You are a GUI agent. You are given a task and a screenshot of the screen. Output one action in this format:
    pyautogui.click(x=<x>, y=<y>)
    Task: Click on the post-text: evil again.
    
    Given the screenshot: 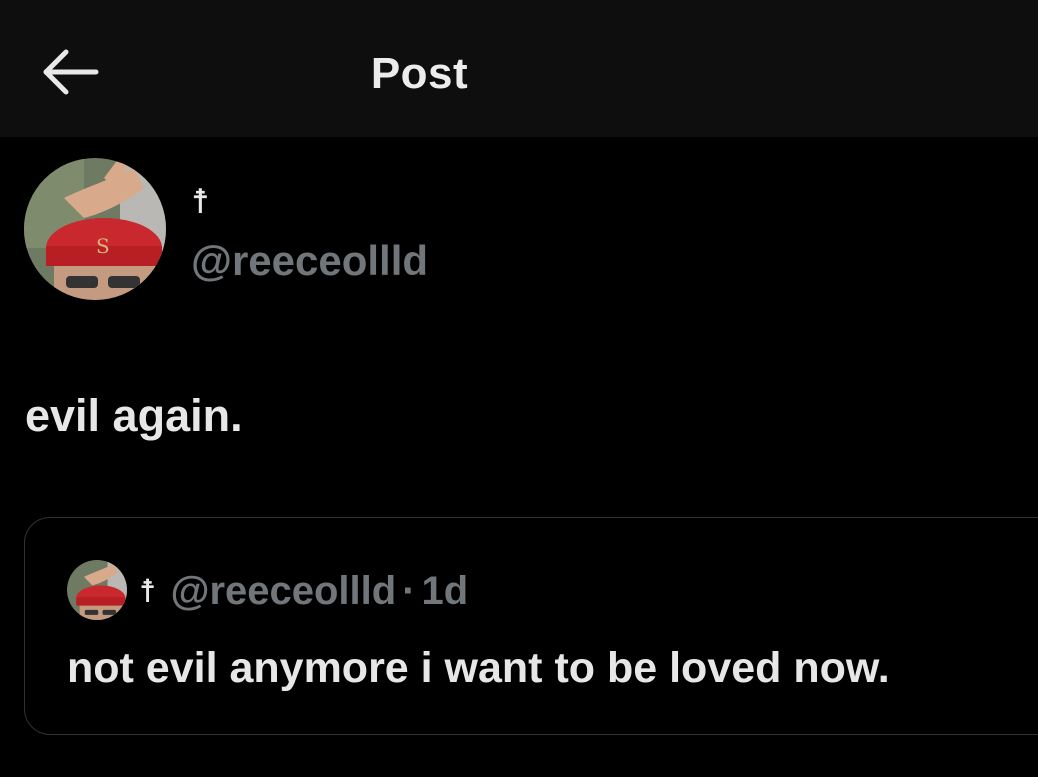 What is the action you would take?
    pyautogui.click(x=134, y=415)
    